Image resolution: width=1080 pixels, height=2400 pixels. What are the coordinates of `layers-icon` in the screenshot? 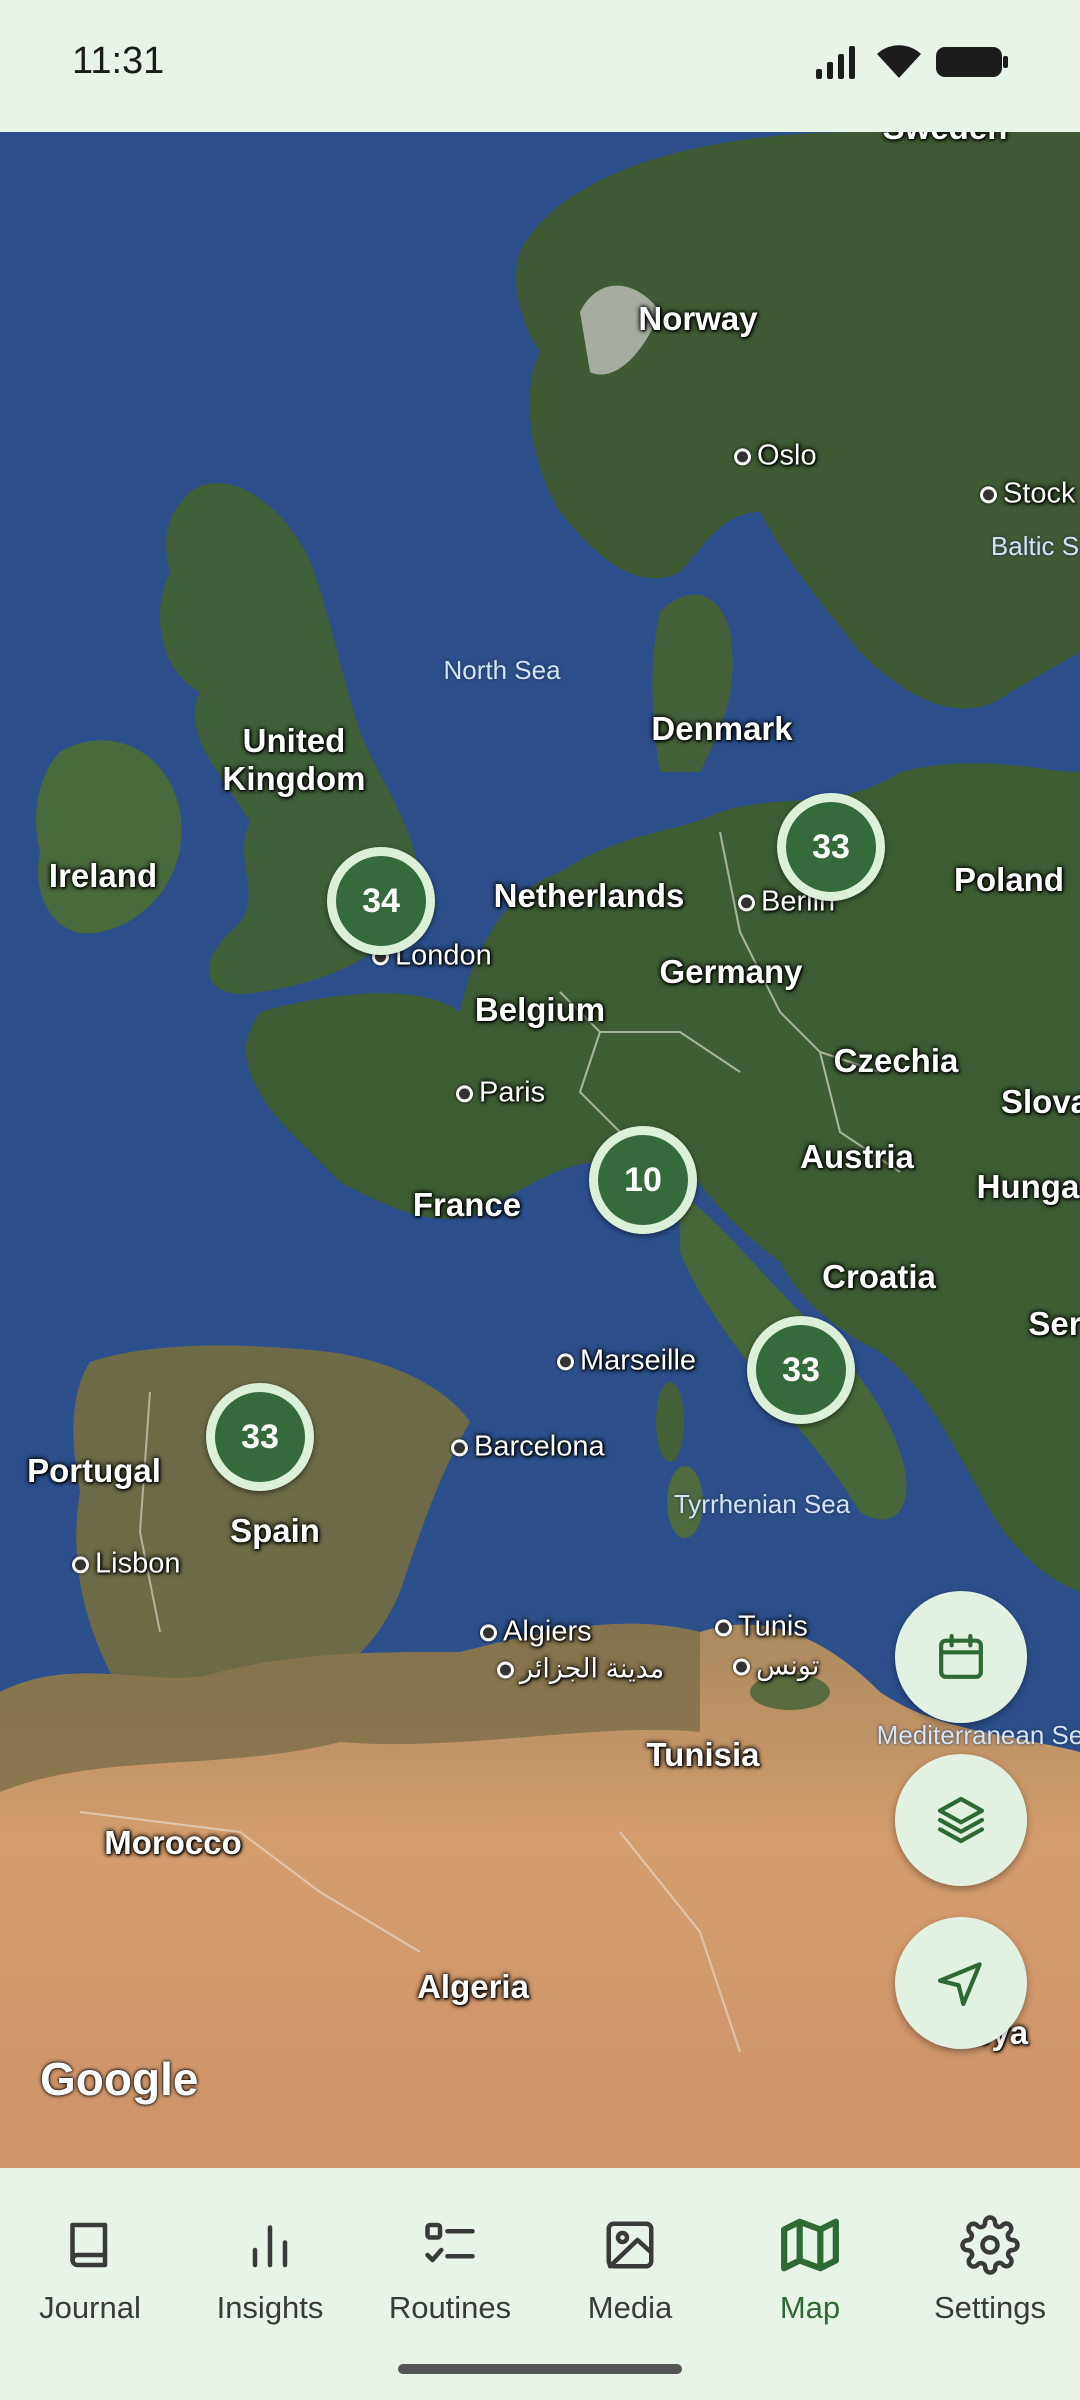 It's located at (961, 1820).